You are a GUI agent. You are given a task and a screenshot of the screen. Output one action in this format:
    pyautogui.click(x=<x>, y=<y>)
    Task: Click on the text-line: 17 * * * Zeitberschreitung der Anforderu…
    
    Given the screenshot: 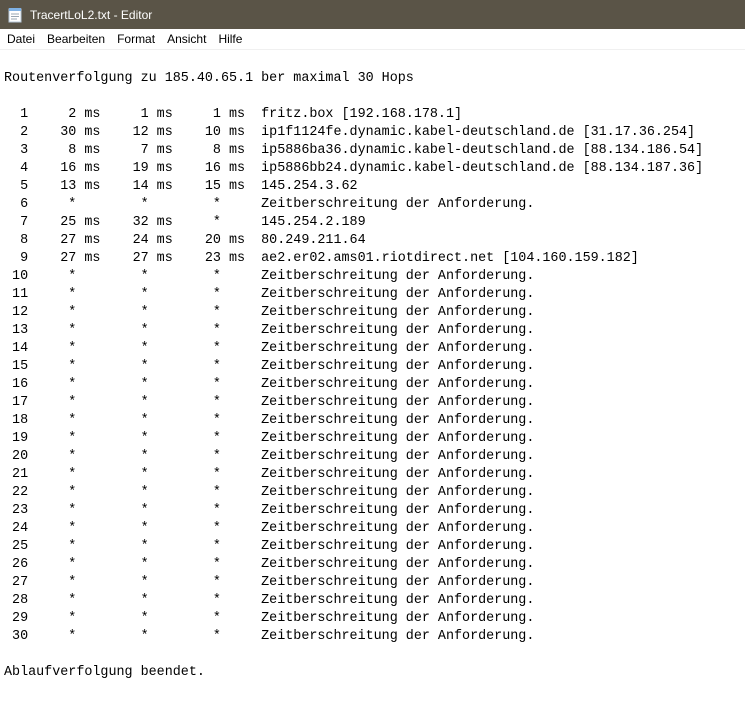 What is the action you would take?
    pyautogui.click(x=269, y=402)
    